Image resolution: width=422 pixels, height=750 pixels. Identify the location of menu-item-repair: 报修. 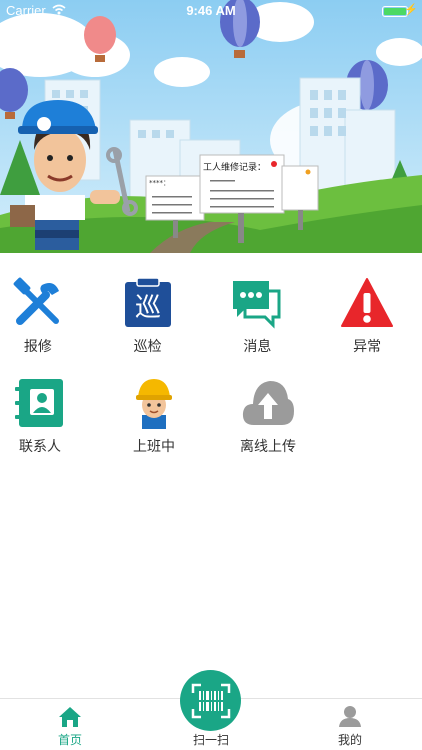
(46, 326).